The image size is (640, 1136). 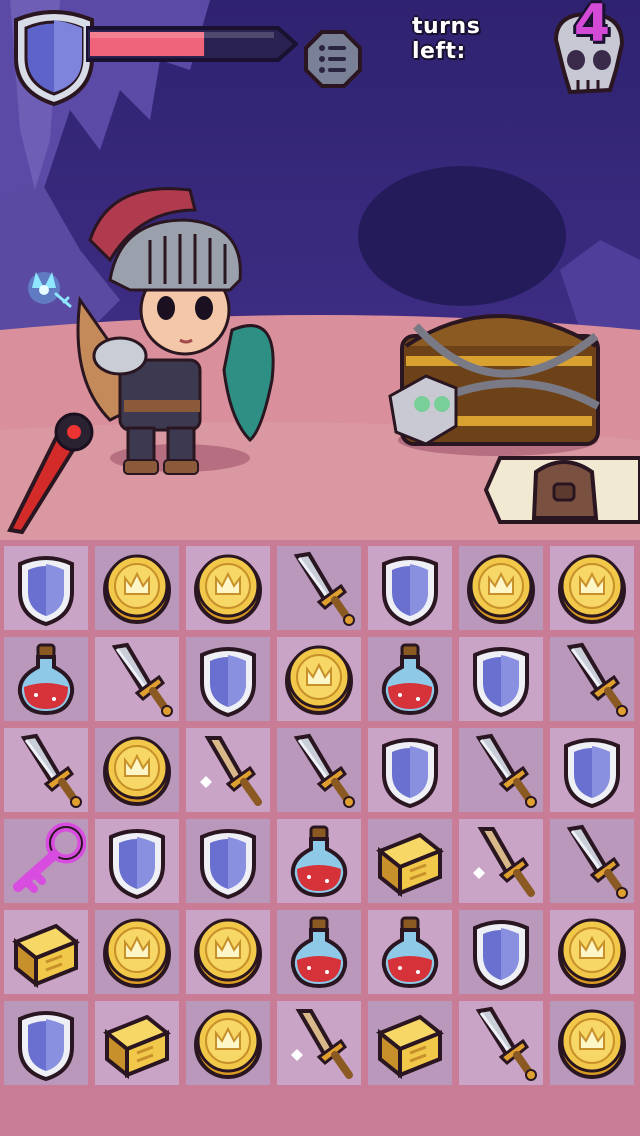 I want to click on loot-bag-slot, so click(x=562, y=490).